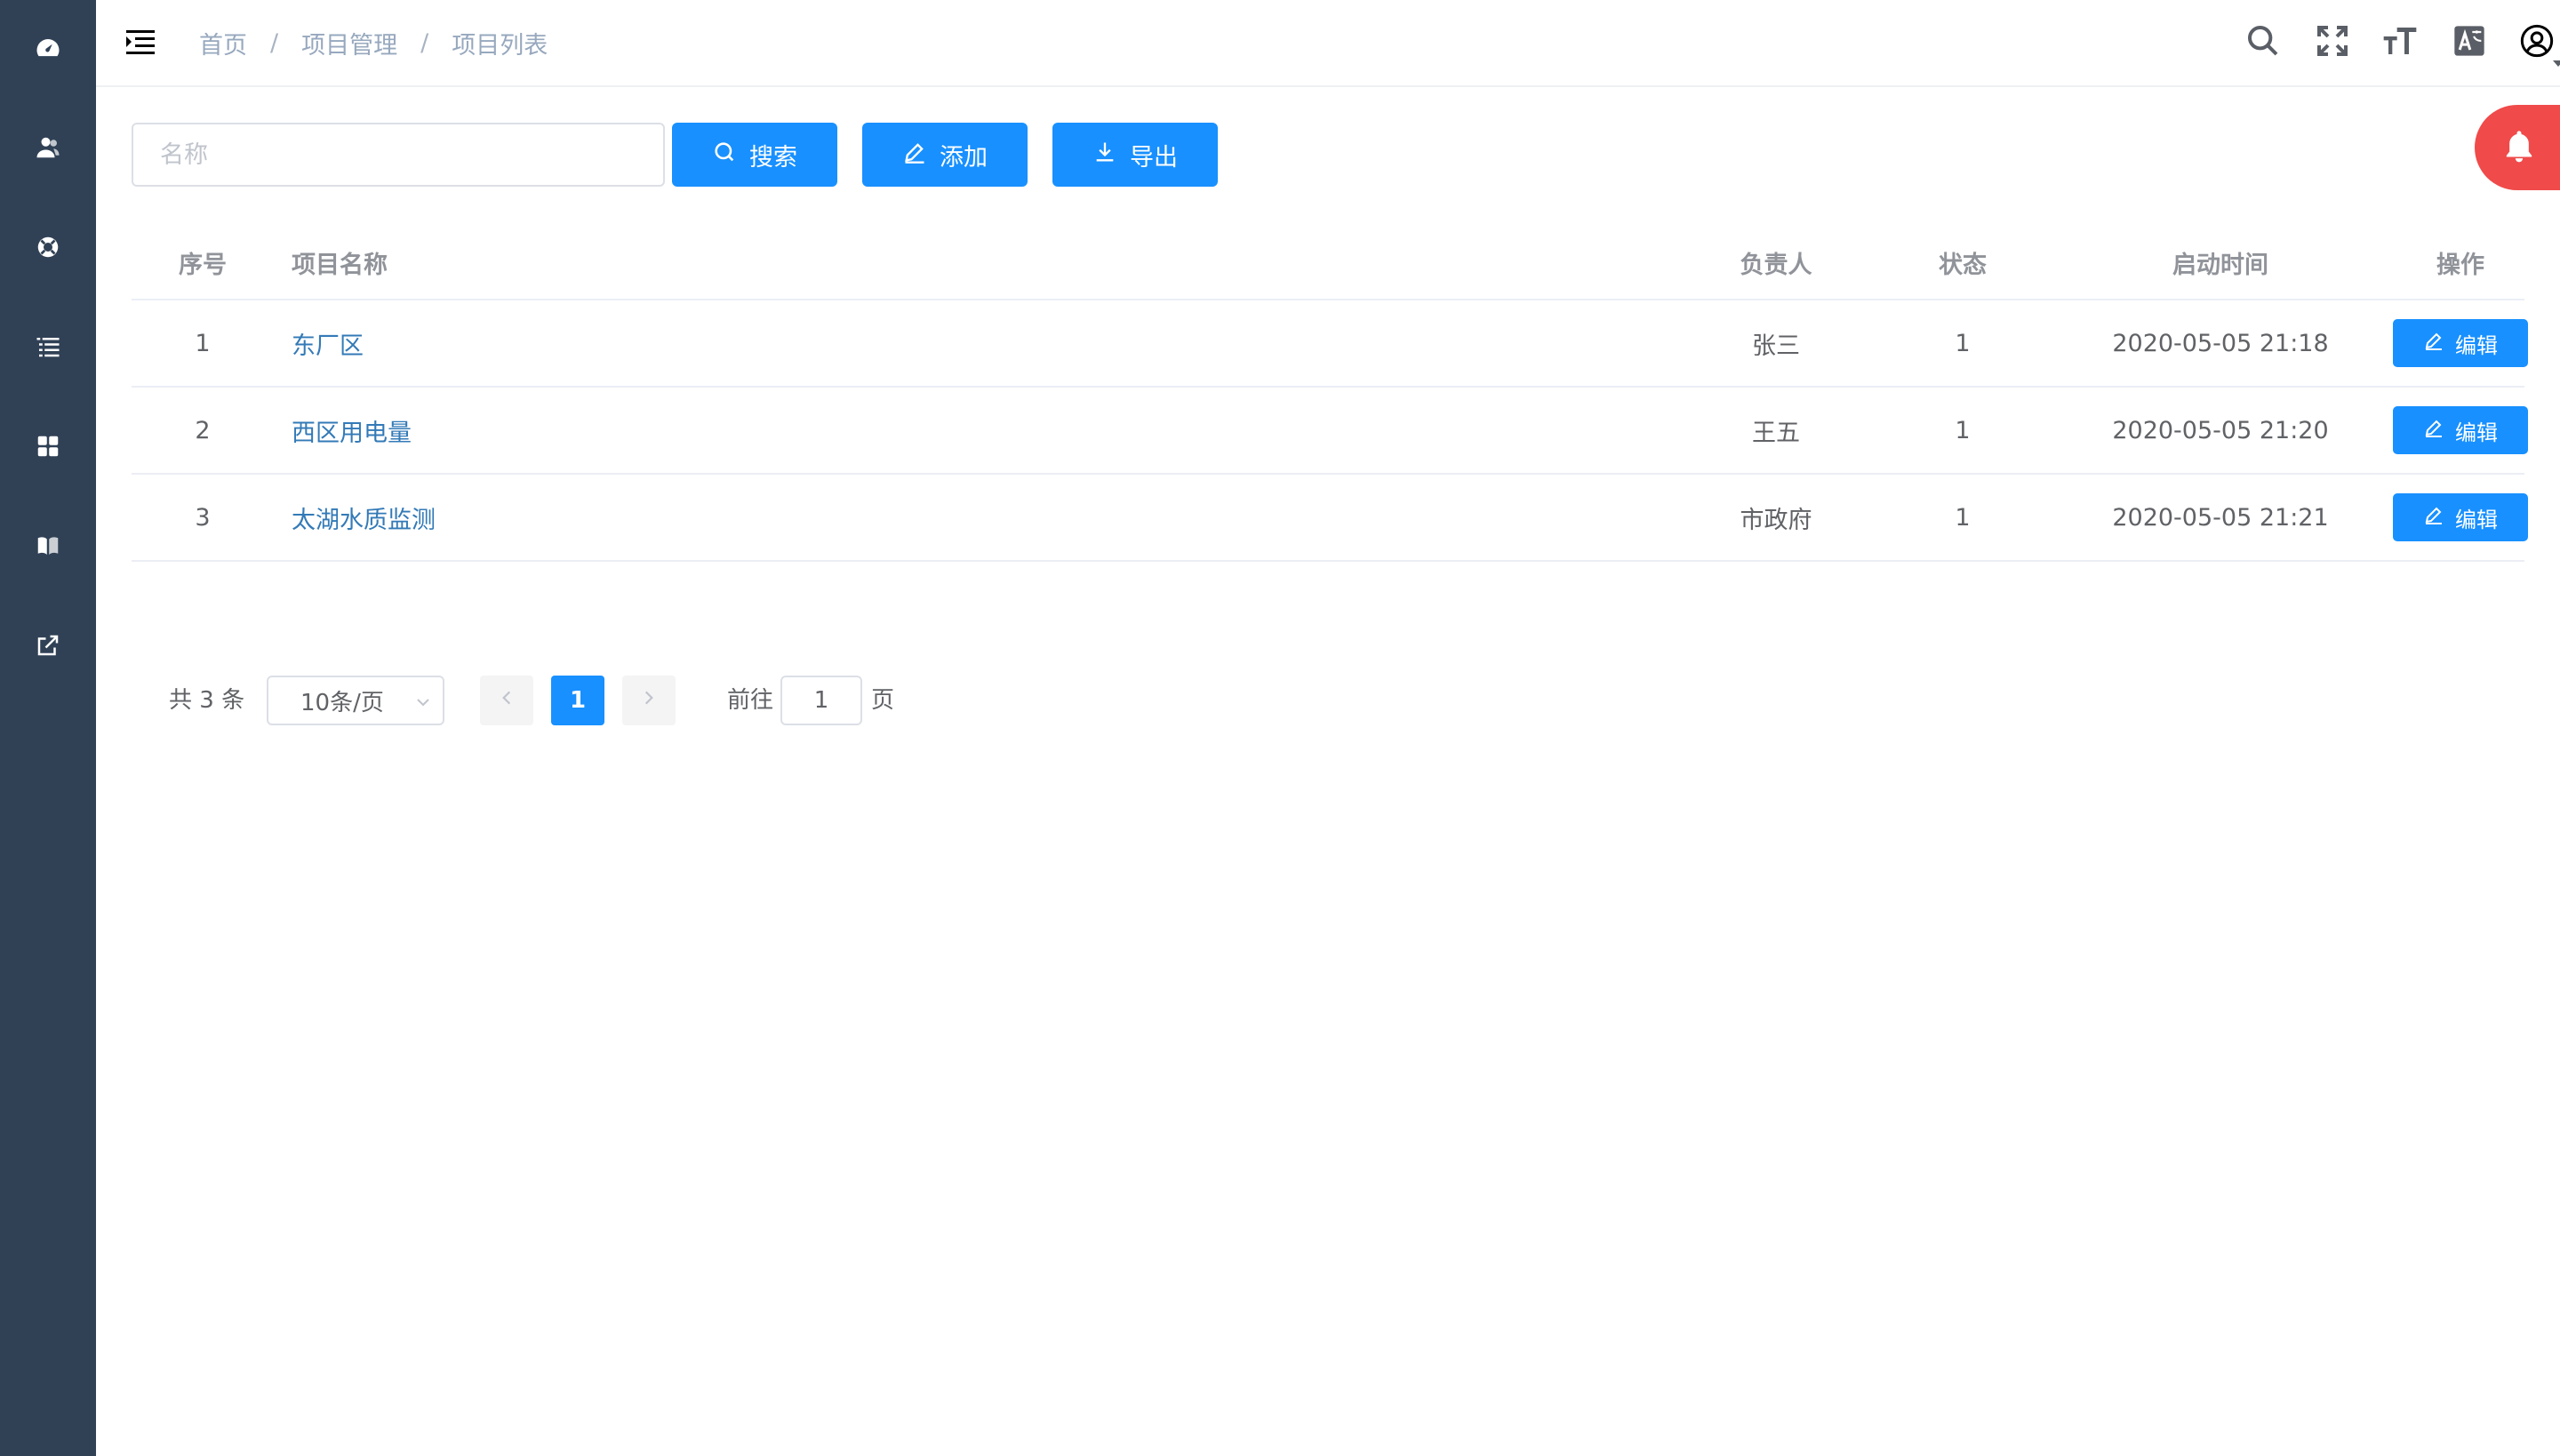 The image size is (2560, 1456). I want to click on goto-page-input, so click(821, 700).